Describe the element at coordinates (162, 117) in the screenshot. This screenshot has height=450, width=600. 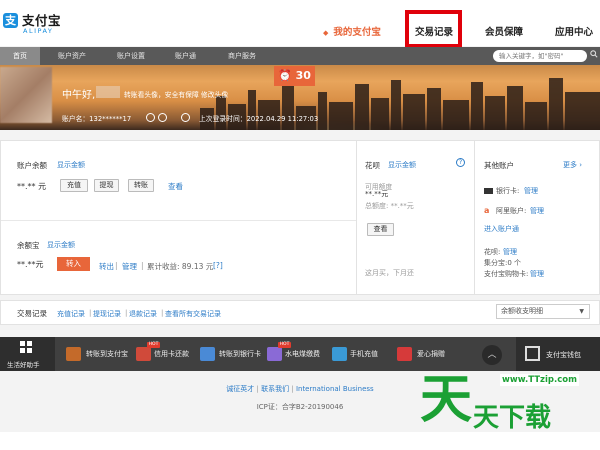
I see `phone-icon` at that location.